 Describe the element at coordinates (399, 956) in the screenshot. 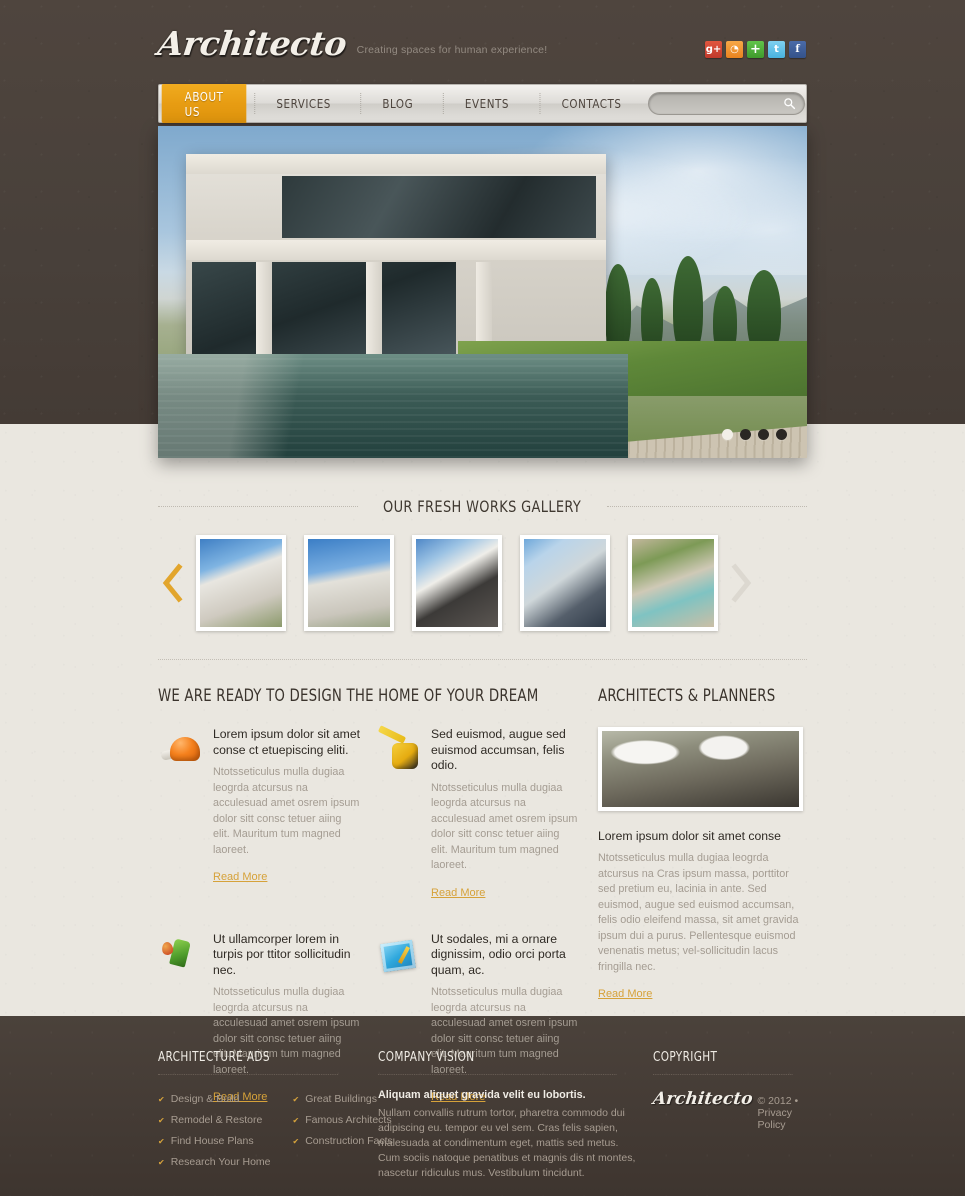

I see `blueprint-icon` at that location.